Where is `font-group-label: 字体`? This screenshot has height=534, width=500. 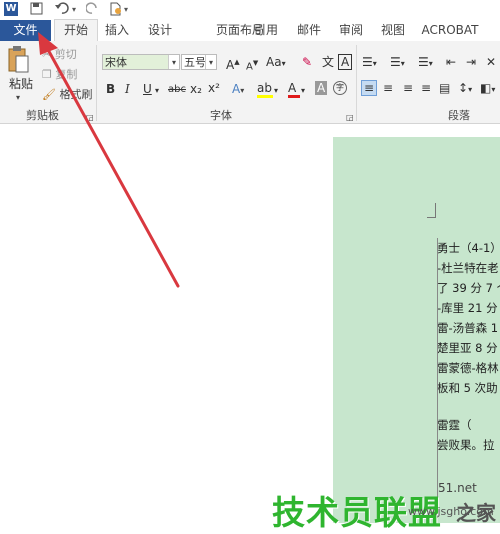
font-group-label: 字体 is located at coordinates (221, 115).